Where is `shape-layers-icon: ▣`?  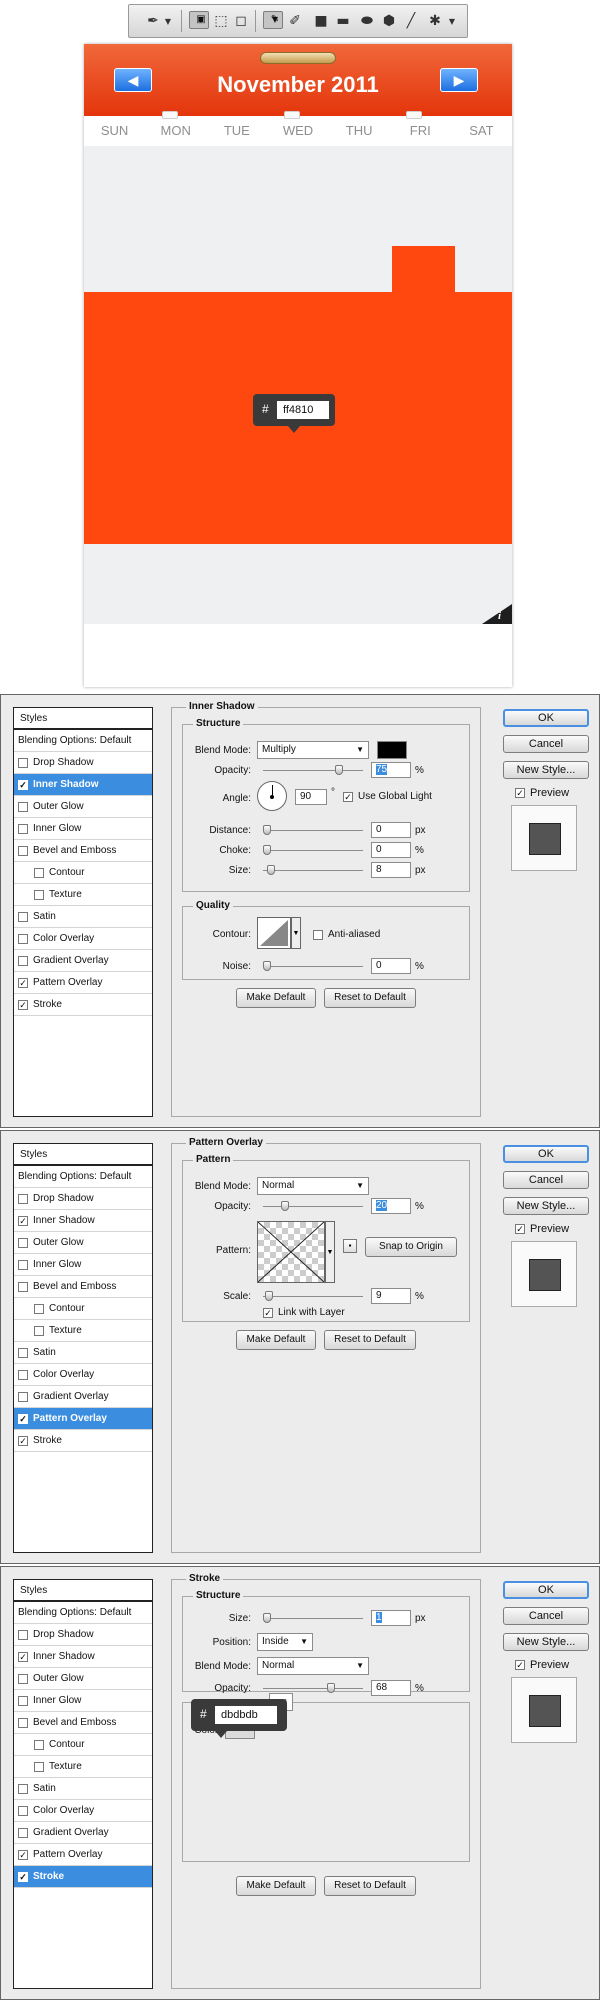 shape-layers-icon: ▣ is located at coordinates (199, 20).